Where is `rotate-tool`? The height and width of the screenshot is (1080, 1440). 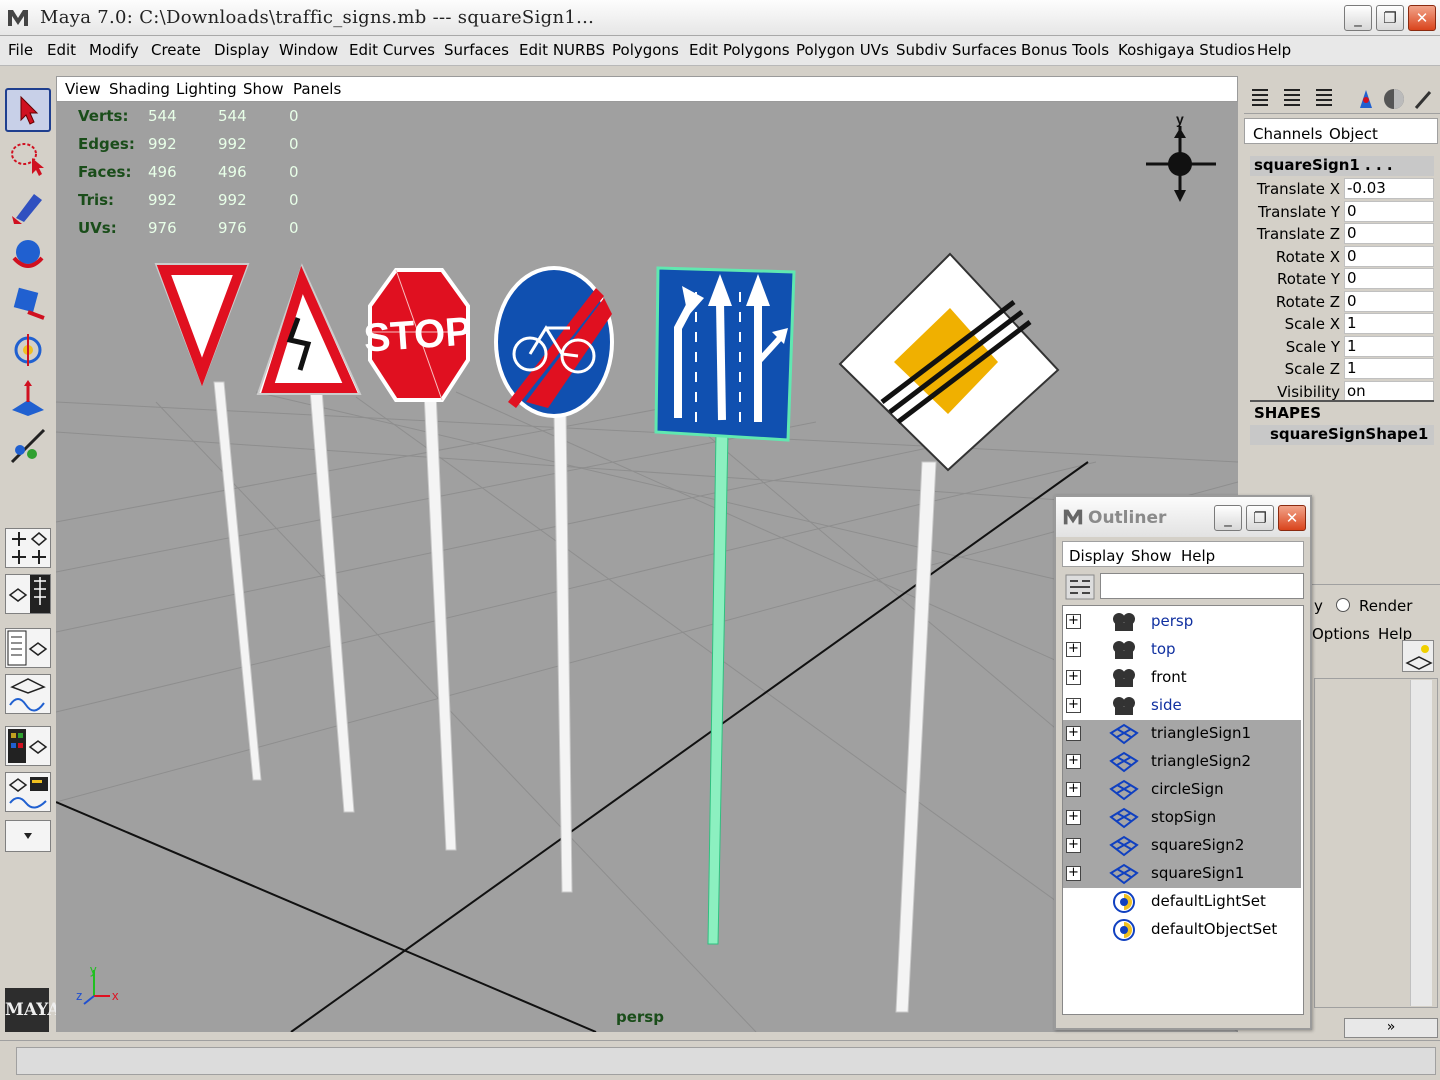 rotate-tool is located at coordinates (28, 302).